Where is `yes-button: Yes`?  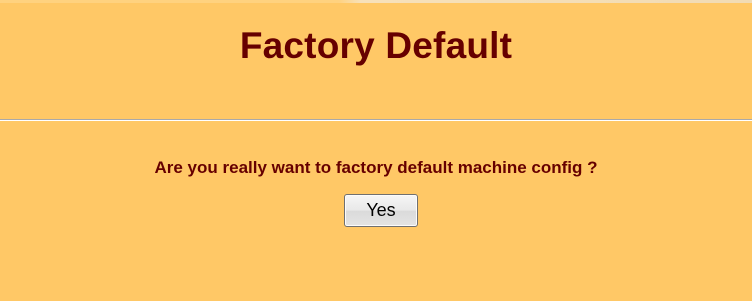
yes-button: Yes is located at coordinates (381, 210).